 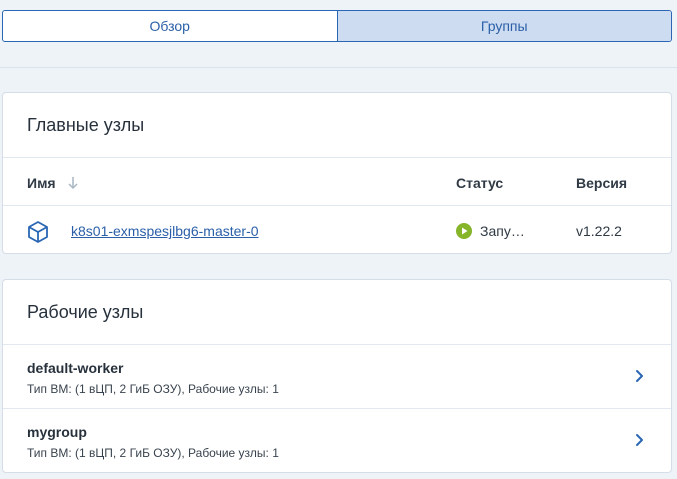 I want to click on column-header-status: Статус, so click(x=480, y=183).